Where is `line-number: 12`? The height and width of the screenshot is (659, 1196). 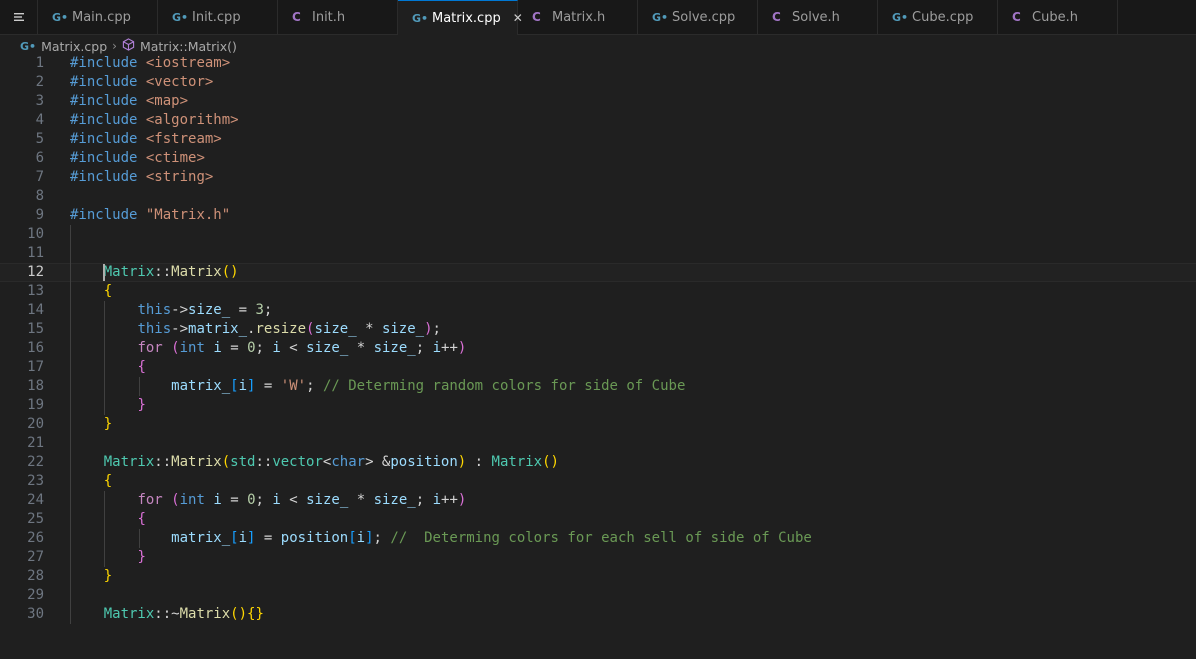 line-number: 12 is located at coordinates (35, 272).